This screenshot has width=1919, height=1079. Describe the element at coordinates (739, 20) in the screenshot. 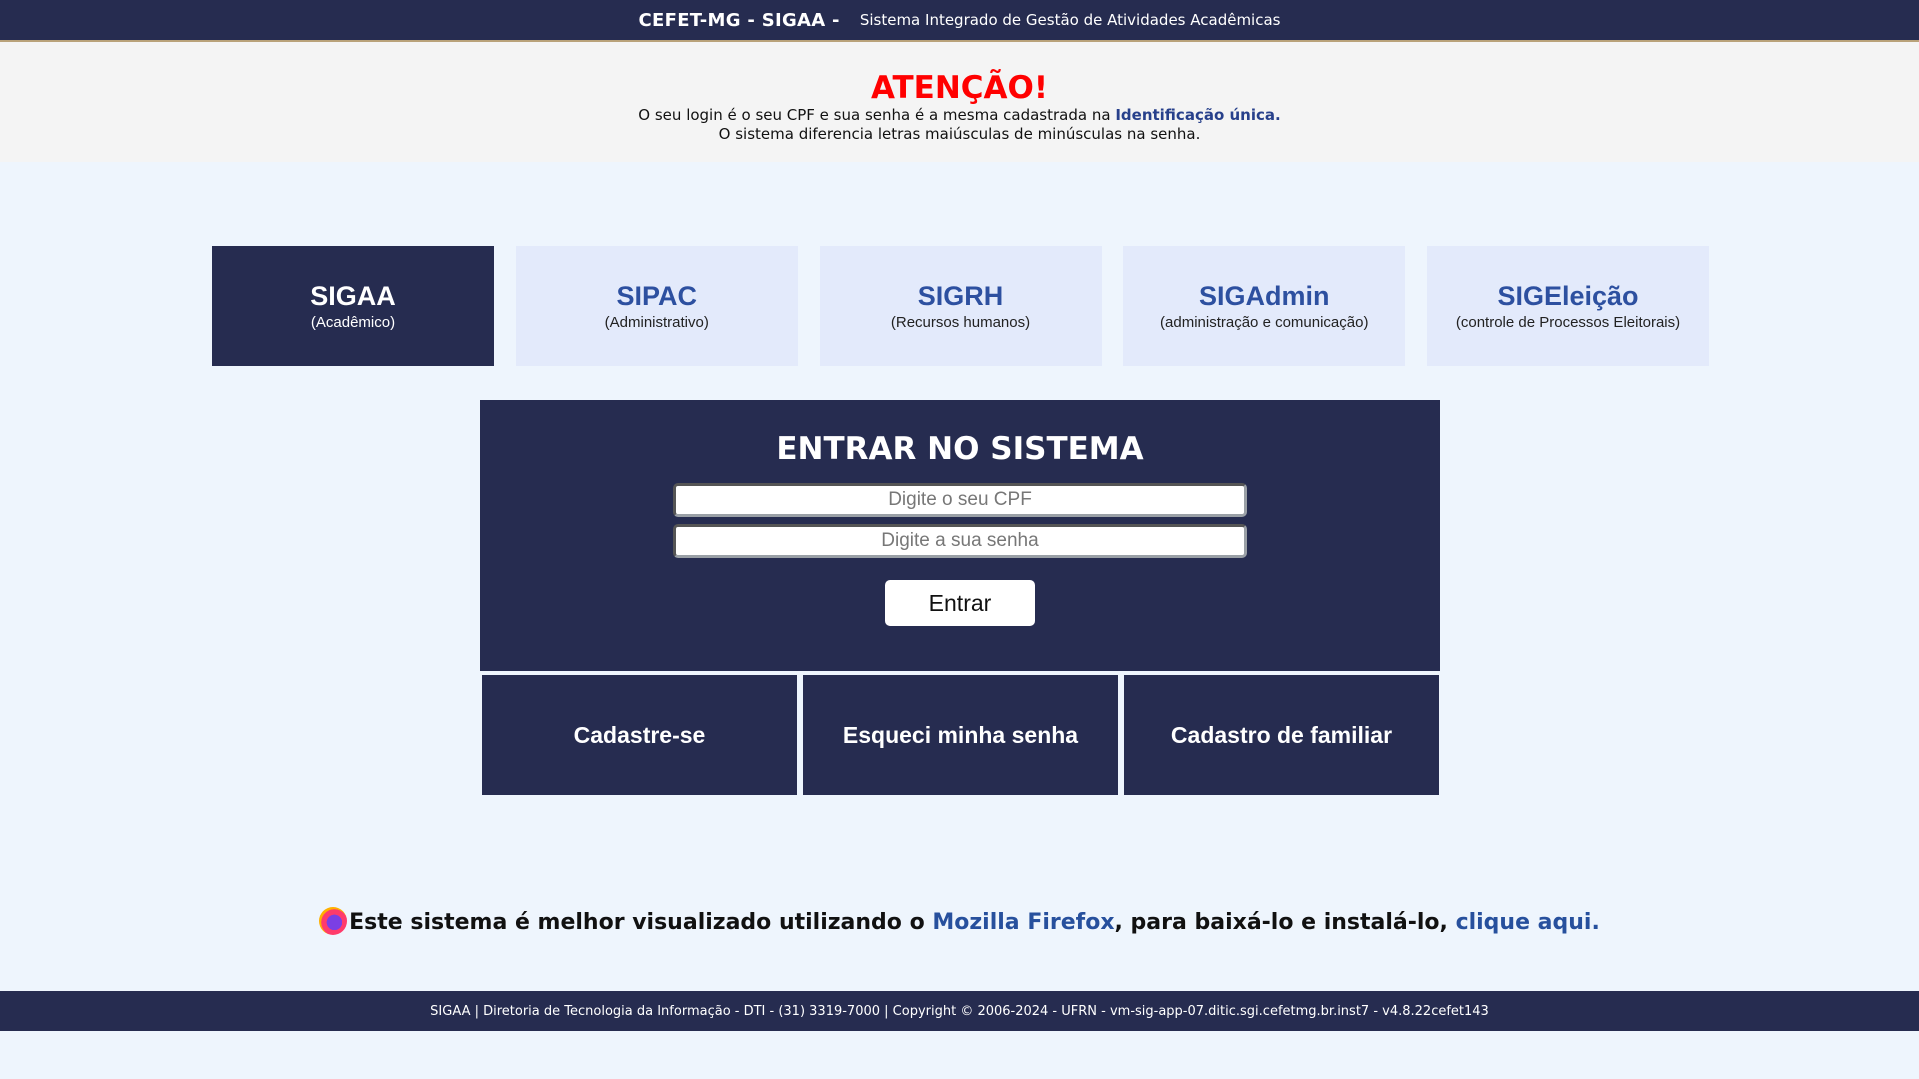

I see `header-brand: CEFET-MG - SIGAA -` at that location.